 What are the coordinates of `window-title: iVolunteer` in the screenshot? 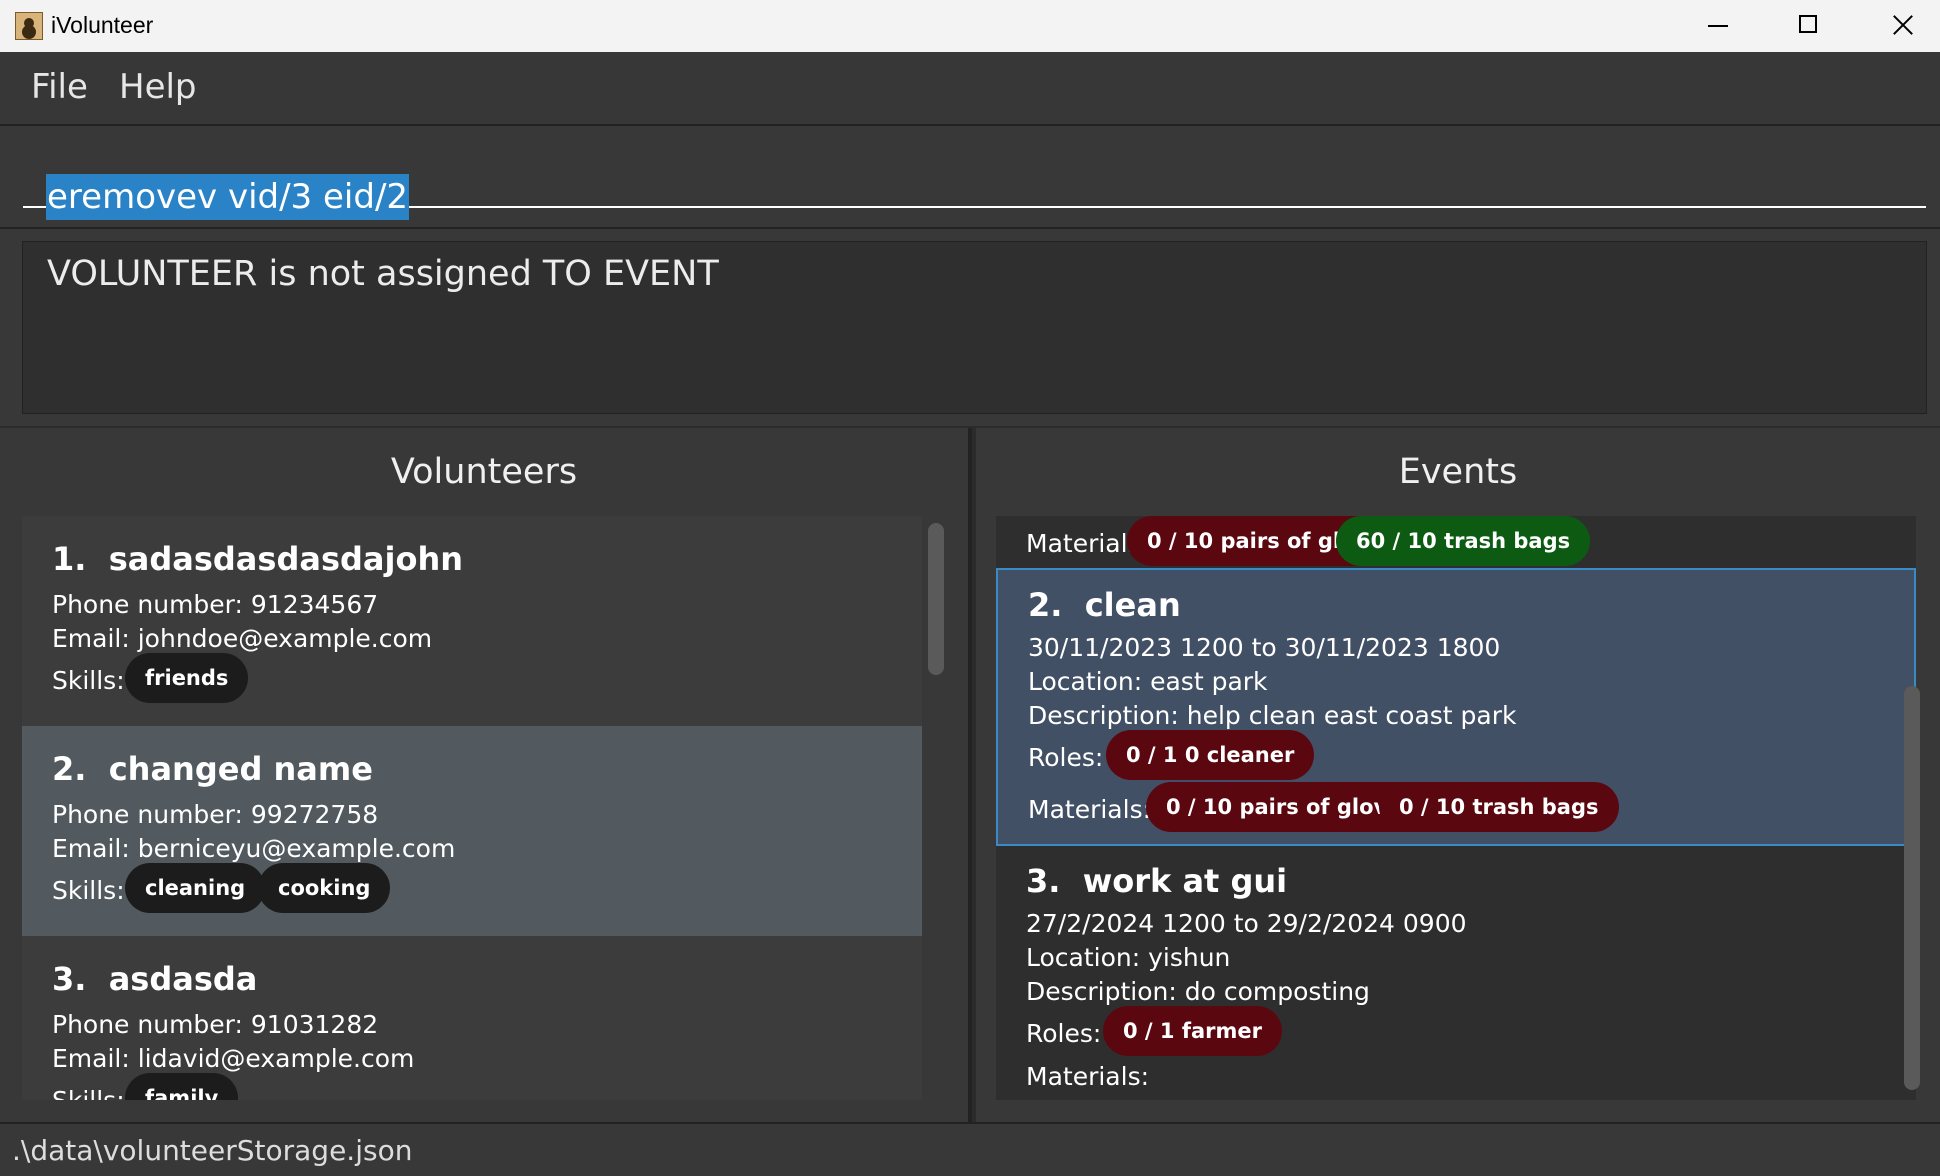 It's located at (102, 25).